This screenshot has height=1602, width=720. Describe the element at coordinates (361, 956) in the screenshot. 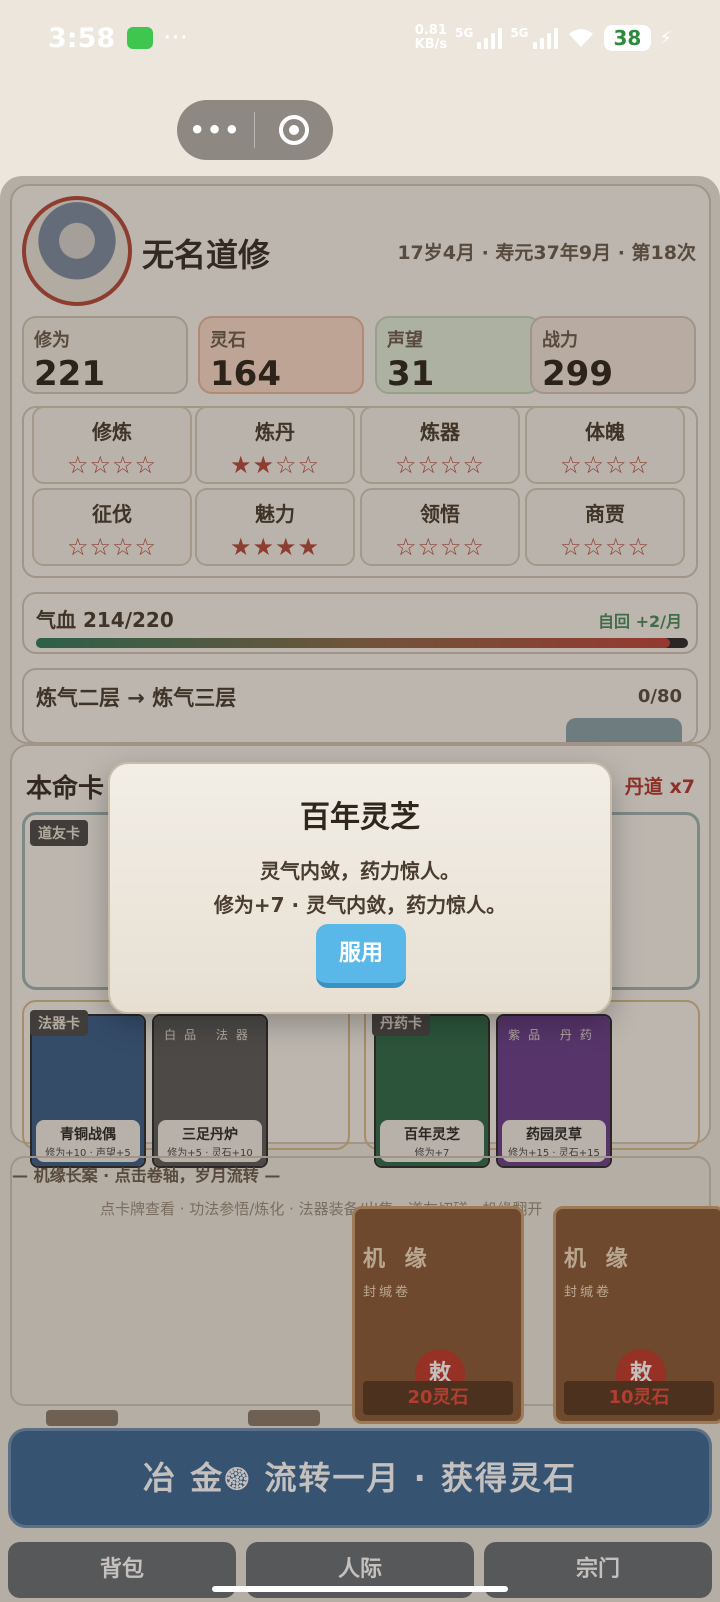

I see `use-item-button: 服用` at that location.